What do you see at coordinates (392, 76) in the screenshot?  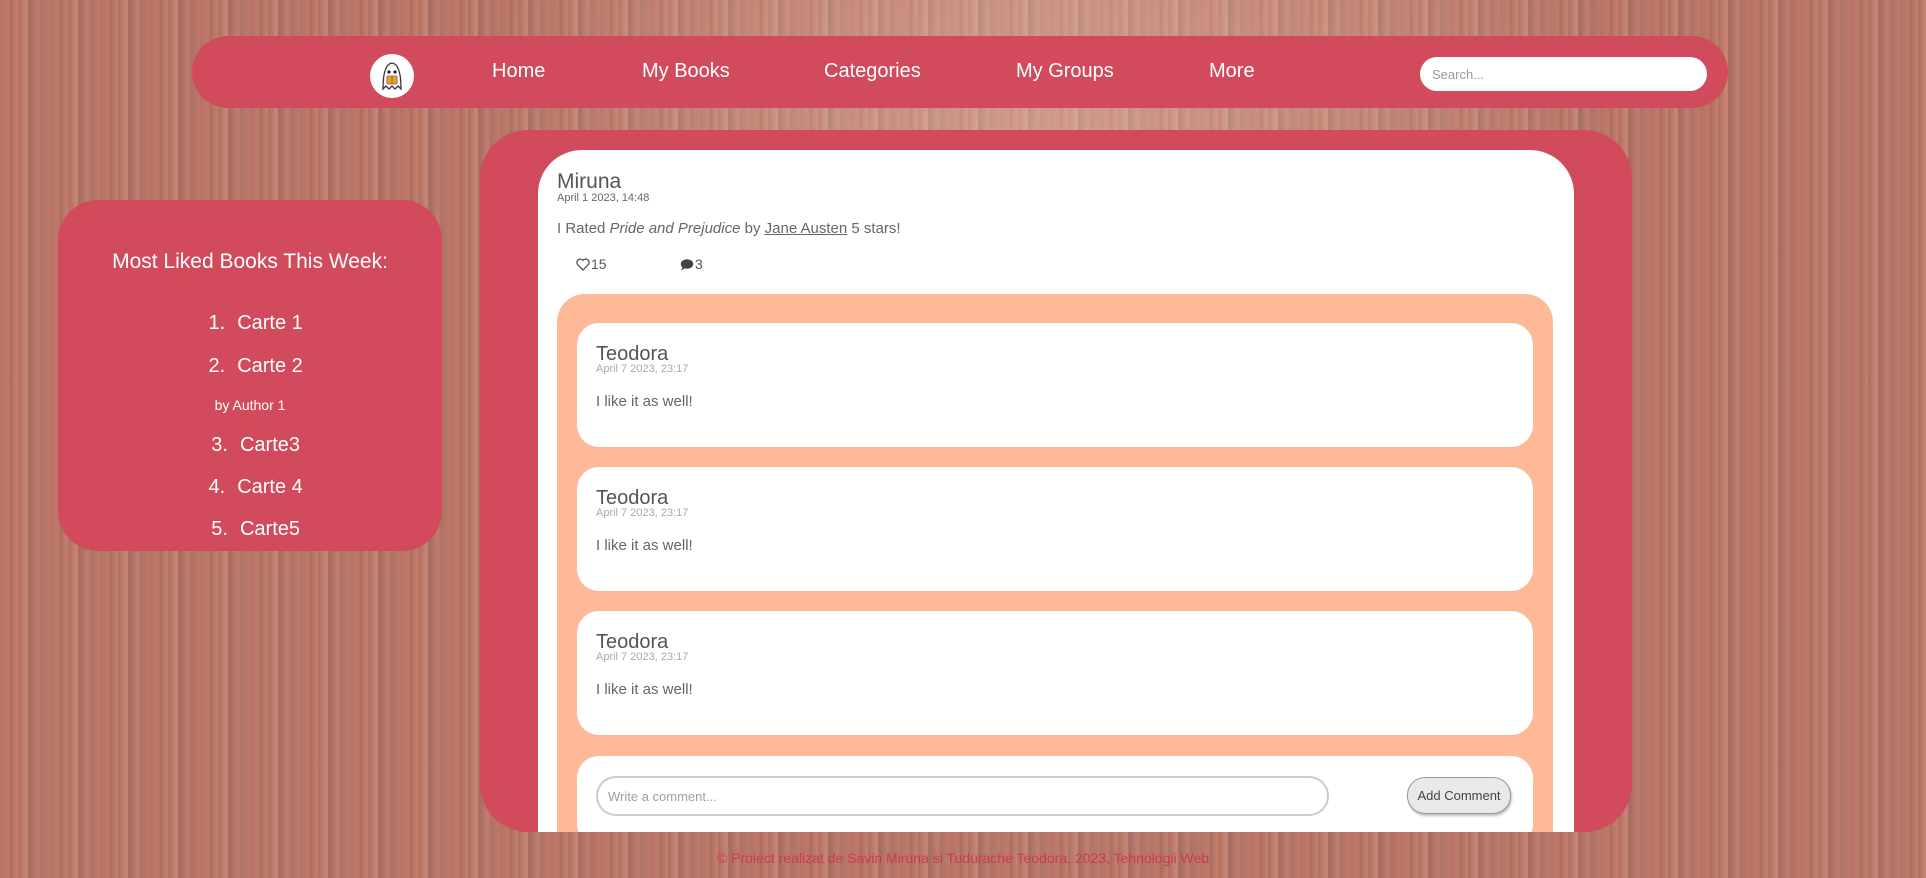 I see `ghost-reading-icon` at bounding box center [392, 76].